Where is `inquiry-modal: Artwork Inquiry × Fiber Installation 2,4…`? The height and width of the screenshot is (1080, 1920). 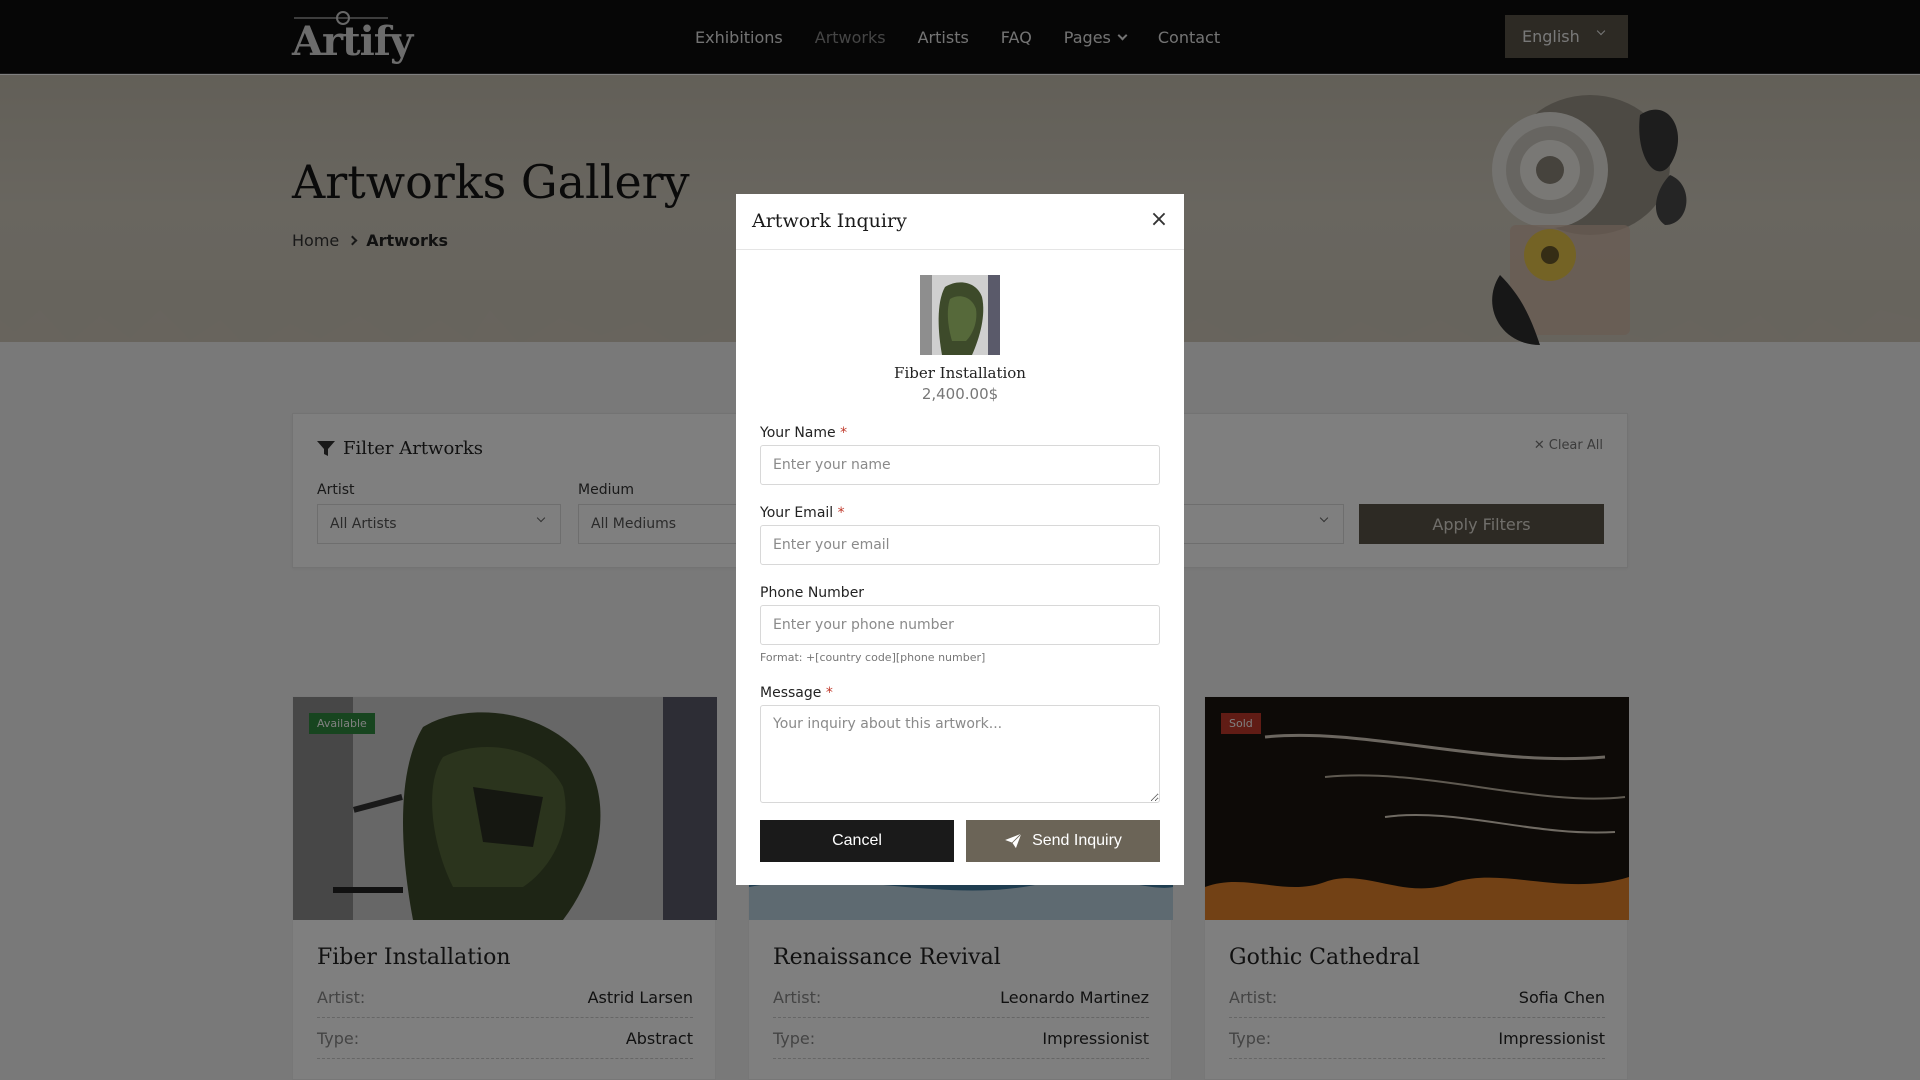 inquiry-modal: Artwork Inquiry × Fiber Installation 2,4… is located at coordinates (960, 539).